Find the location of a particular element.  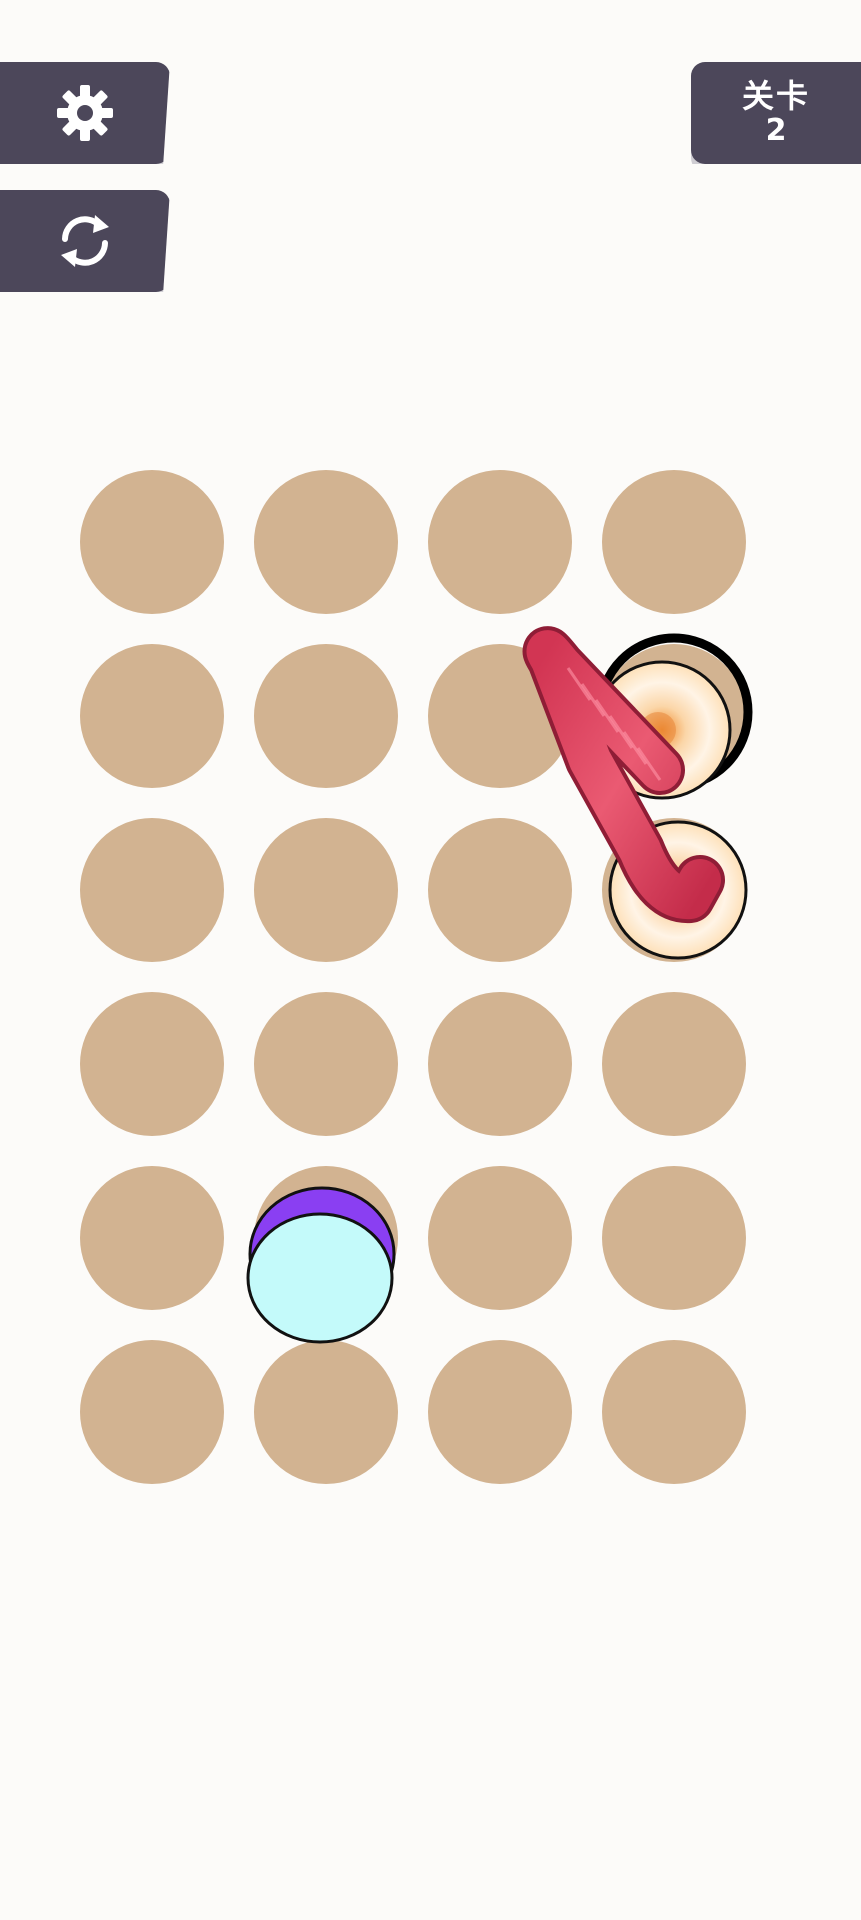

level-number: 2 is located at coordinates (776, 131).